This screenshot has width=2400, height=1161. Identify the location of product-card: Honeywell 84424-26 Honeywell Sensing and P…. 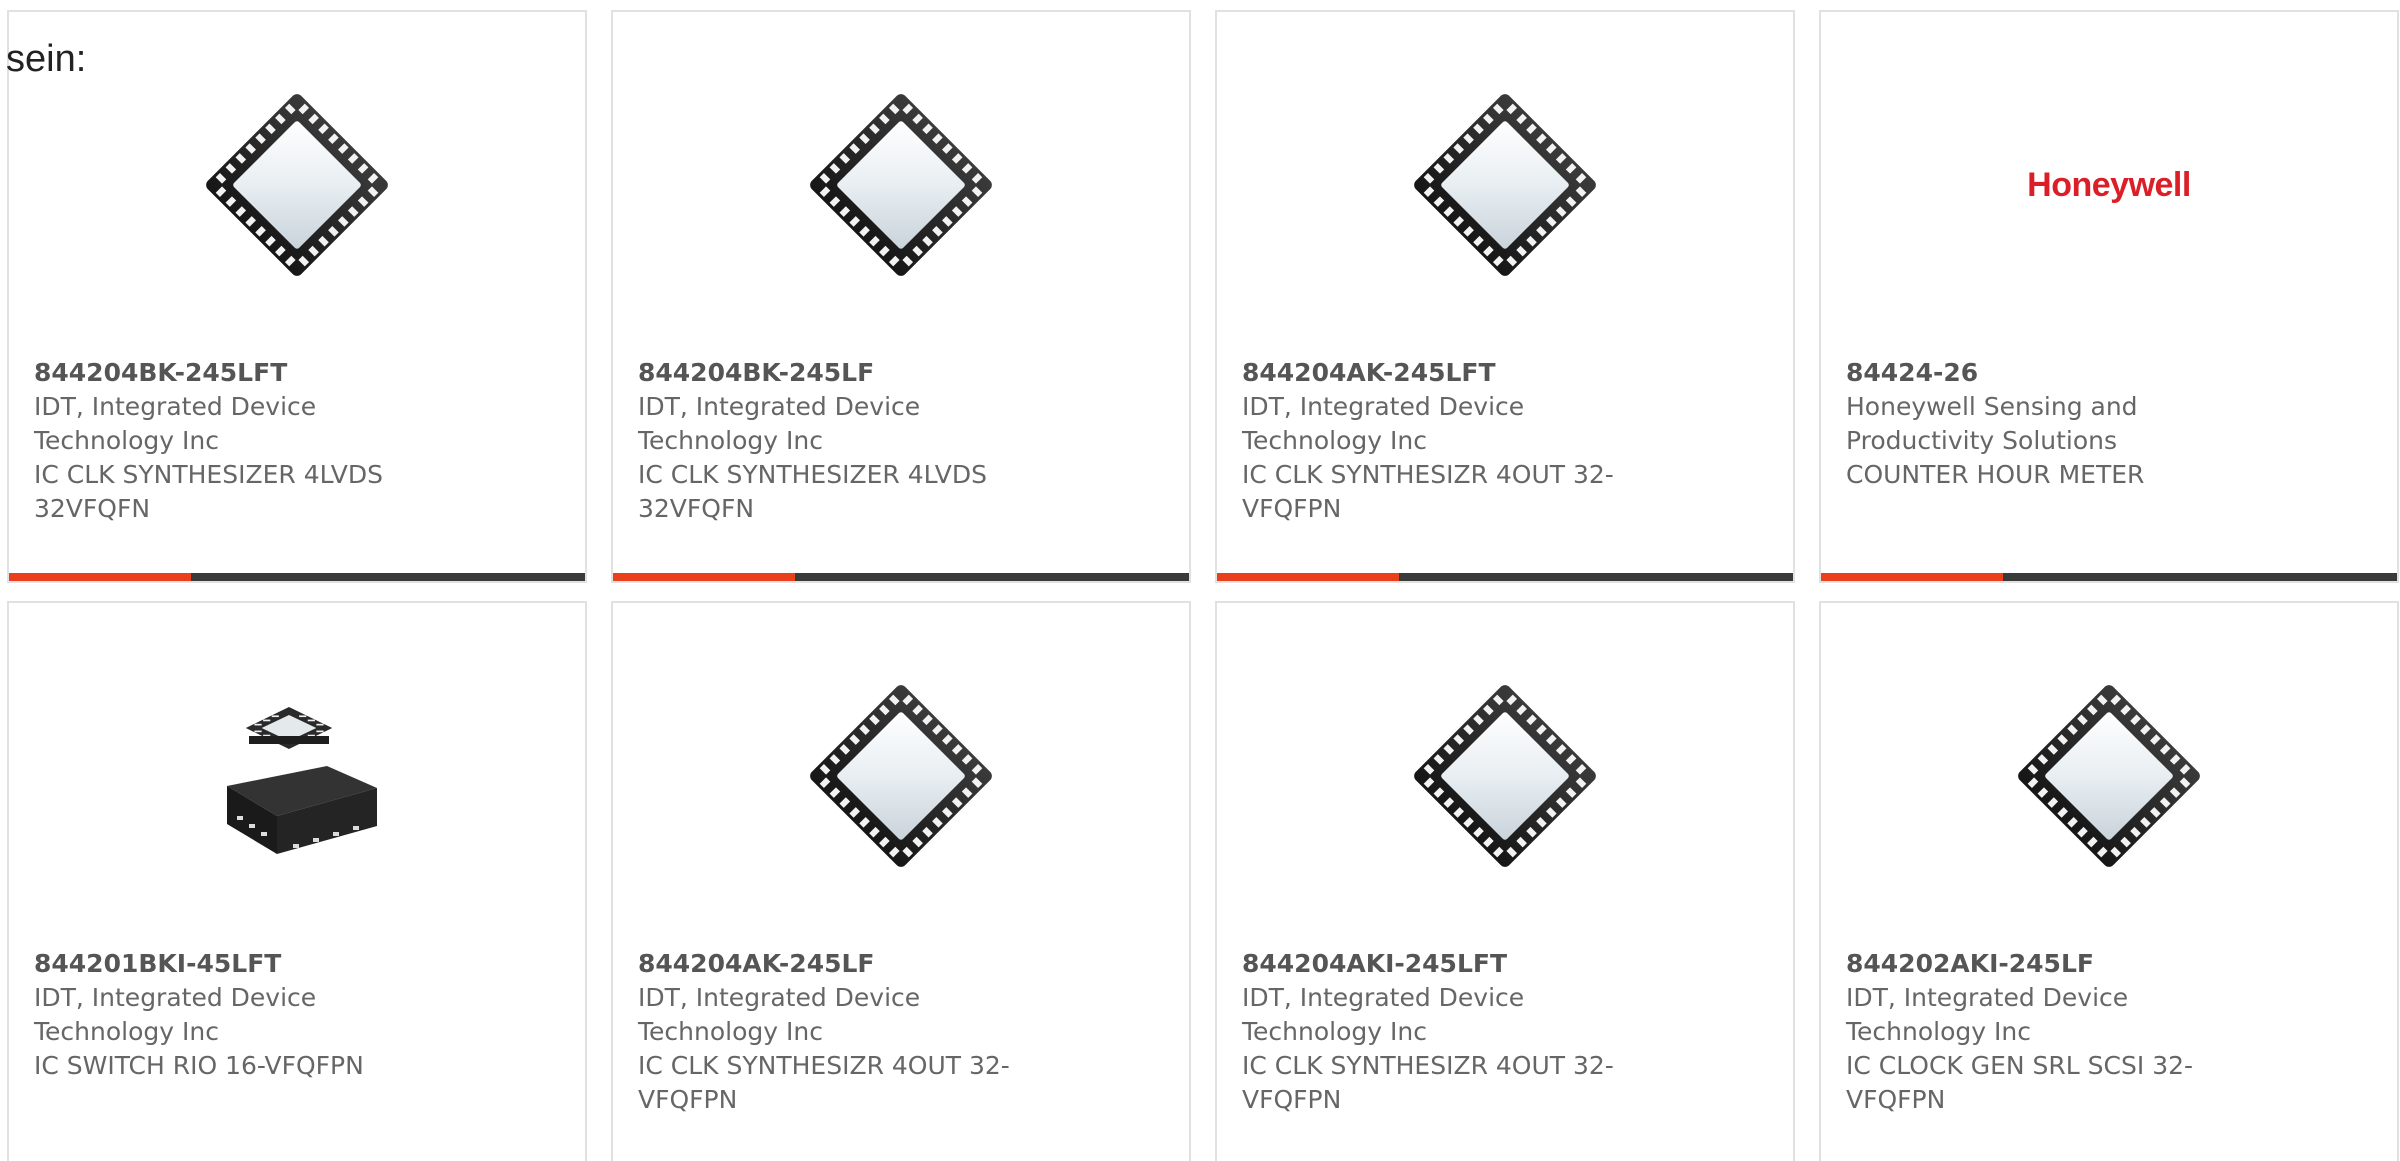
(2109, 296).